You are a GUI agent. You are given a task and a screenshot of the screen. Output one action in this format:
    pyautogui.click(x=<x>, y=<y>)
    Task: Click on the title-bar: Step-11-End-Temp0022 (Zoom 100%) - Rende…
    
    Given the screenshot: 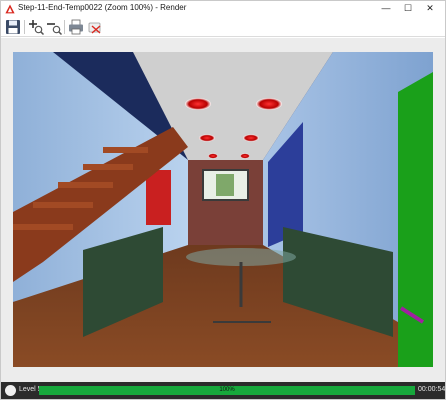 What is the action you would take?
    pyautogui.click(x=223, y=9)
    